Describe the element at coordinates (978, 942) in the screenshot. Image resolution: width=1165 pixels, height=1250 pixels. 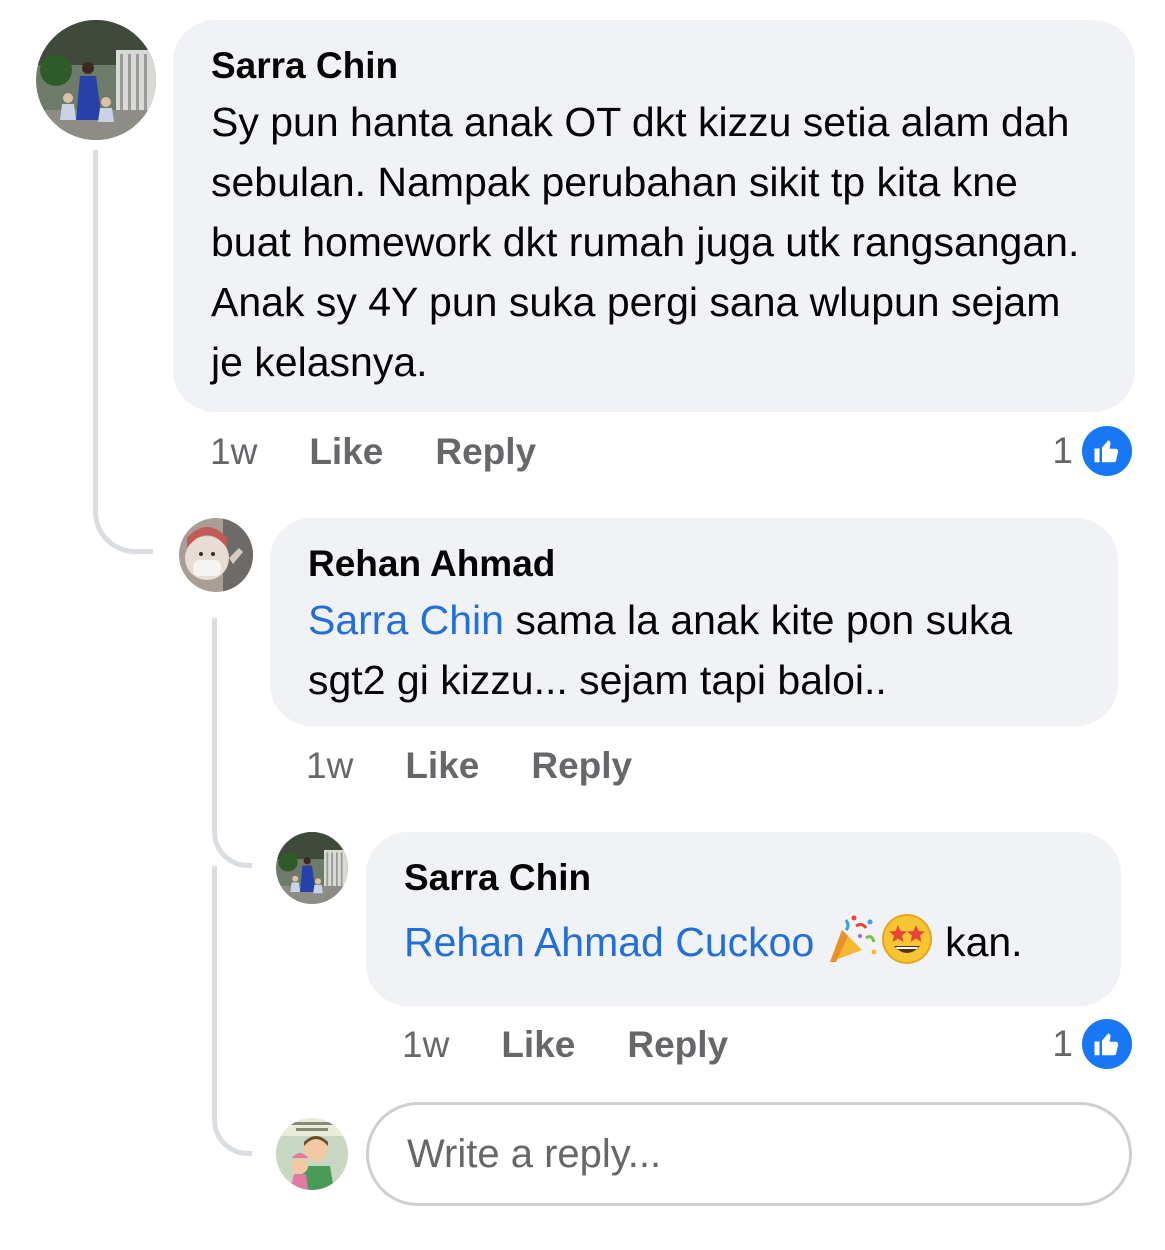
I see `comment-body: kan.` at that location.